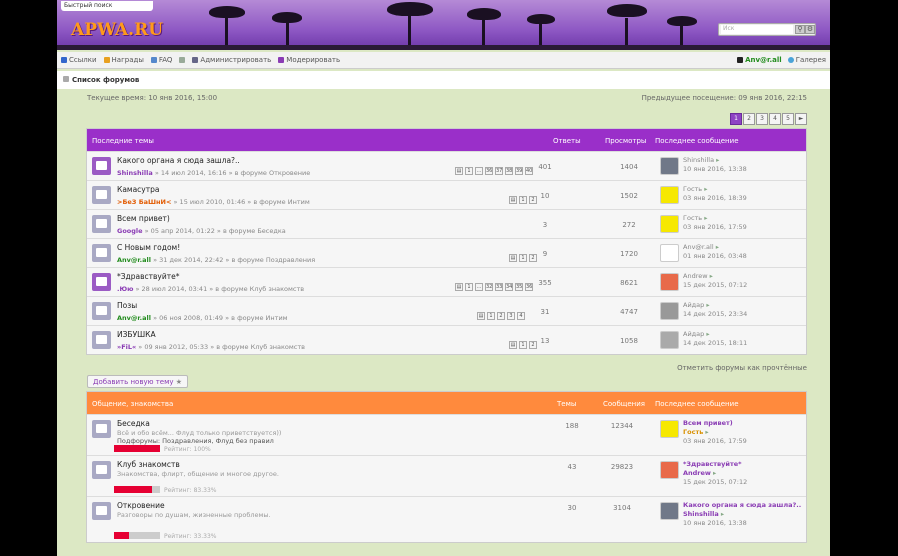  I want to click on page-button: 3, so click(762, 119).